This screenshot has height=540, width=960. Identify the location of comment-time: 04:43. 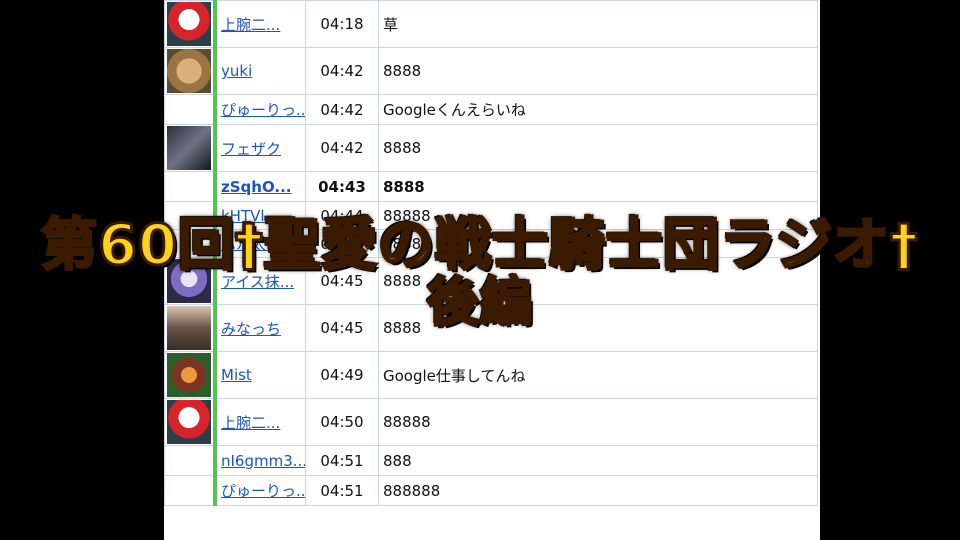
(342, 186).